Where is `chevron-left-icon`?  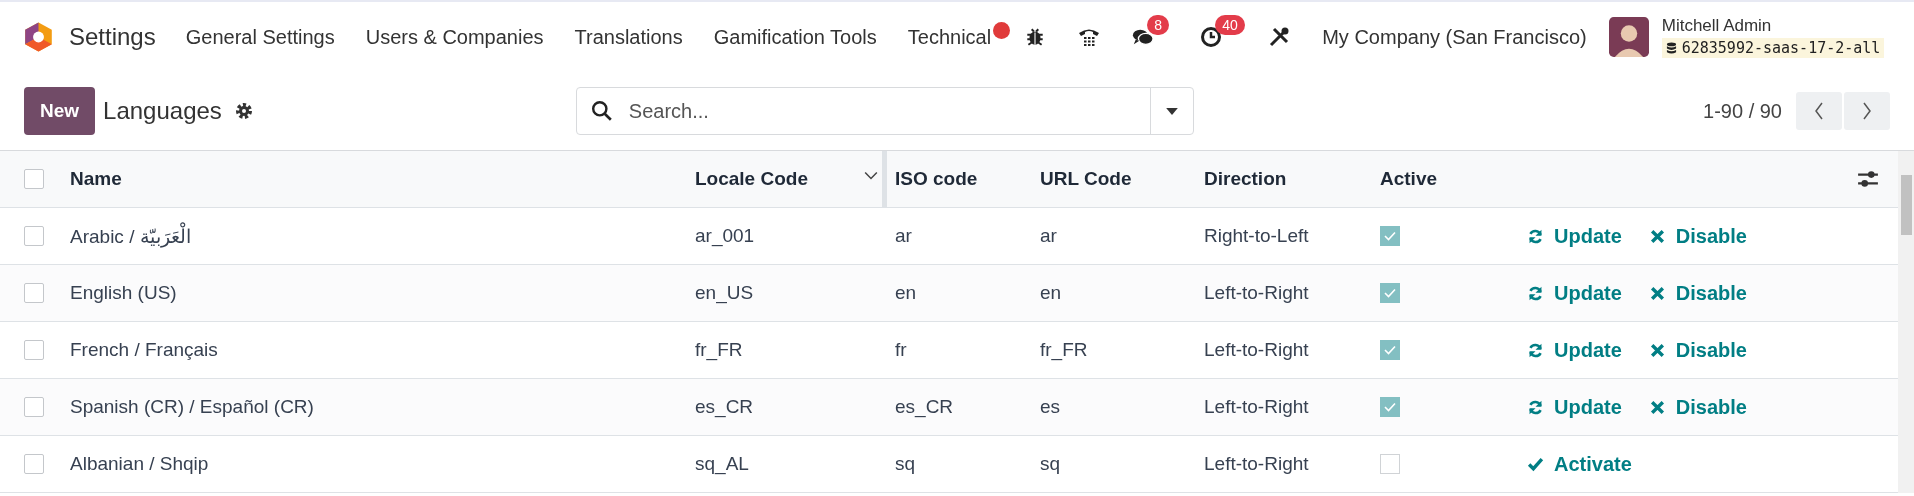 chevron-left-icon is located at coordinates (1819, 111).